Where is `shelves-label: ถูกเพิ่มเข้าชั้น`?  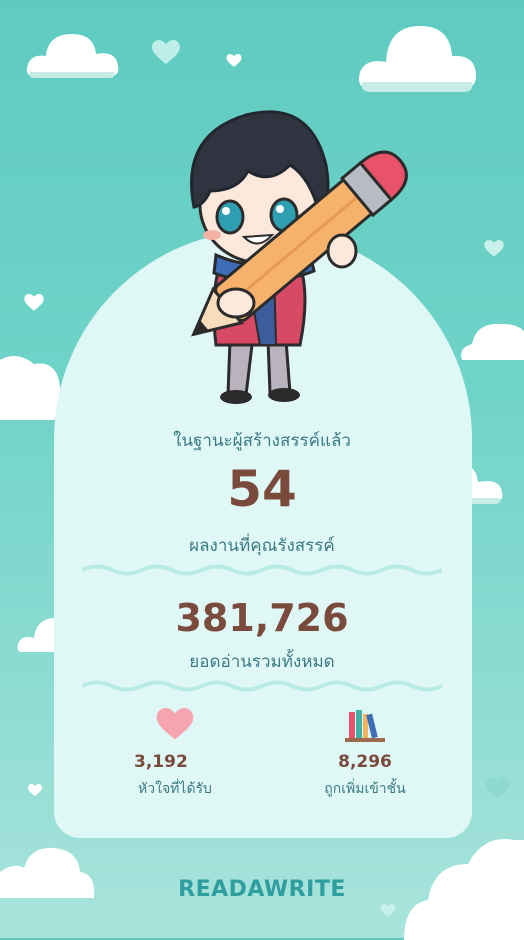 shelves-label: ถูกเพิ่มเข้าชั้น is located at coordinates (365, 789).